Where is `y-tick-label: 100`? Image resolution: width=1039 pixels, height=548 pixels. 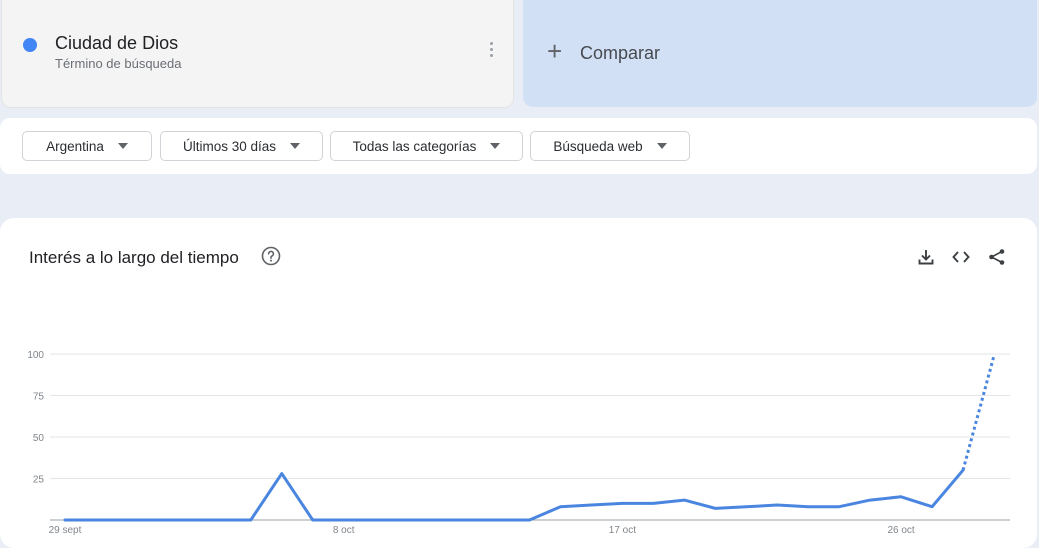
y-tick-label: 100 is located at coordinates (35, 355).